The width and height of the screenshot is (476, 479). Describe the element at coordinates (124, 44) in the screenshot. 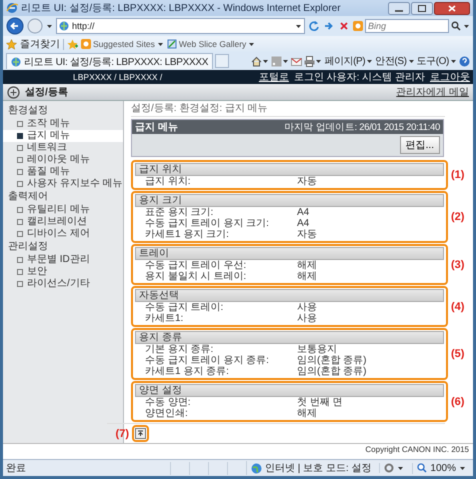

I see `favorites-link: Suggested Sites` at that location.